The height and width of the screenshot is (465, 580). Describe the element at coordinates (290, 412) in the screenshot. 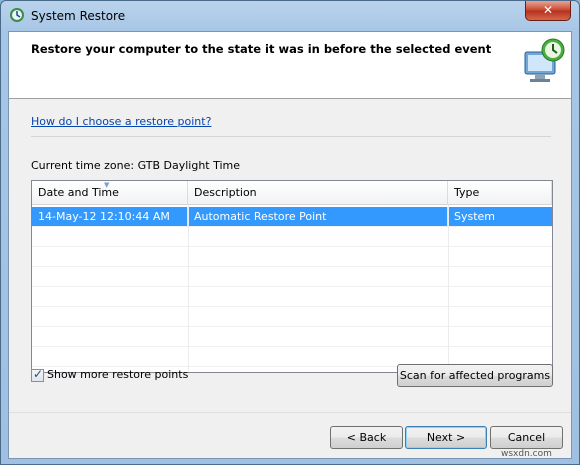

I see `footer-divider` at that location.